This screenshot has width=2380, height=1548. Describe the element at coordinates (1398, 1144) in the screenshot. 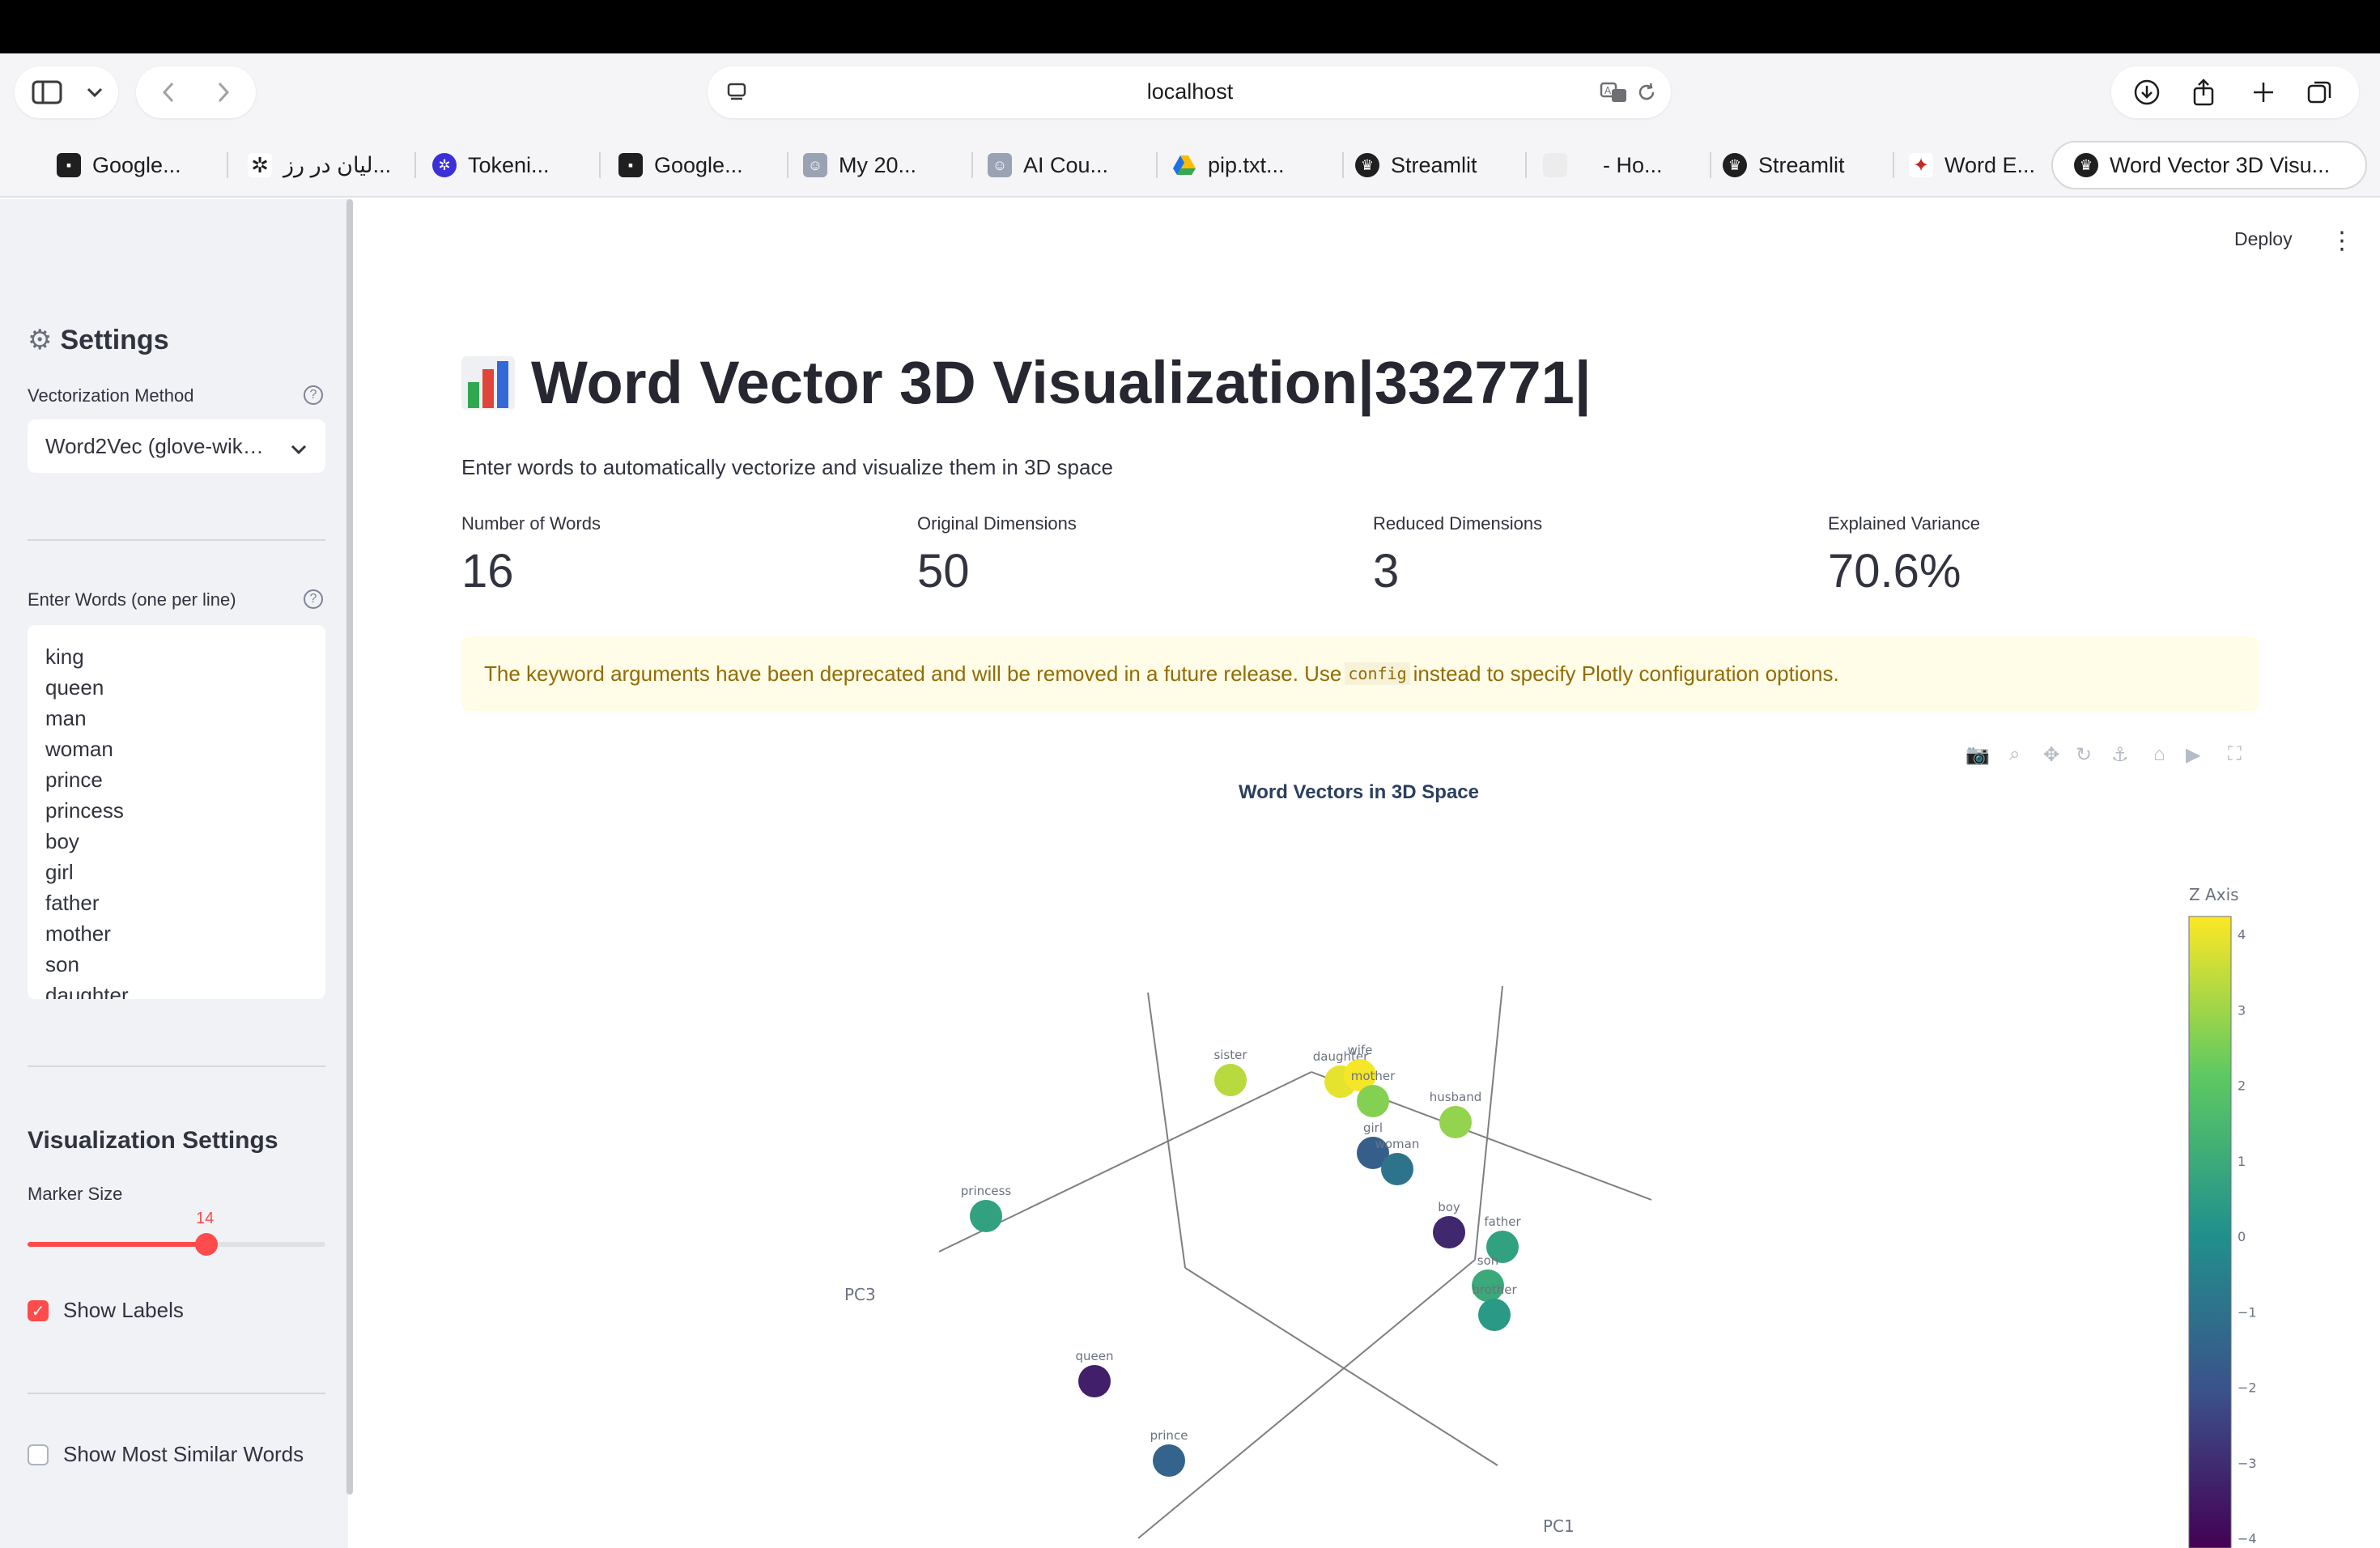

I see `point-label: woman` at that location.